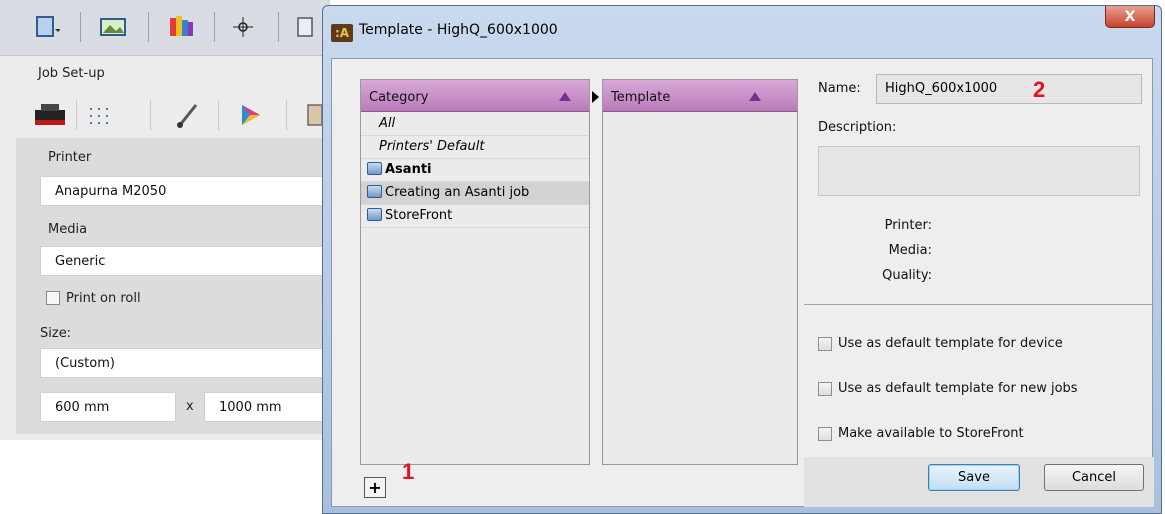 This screenshot has width=1165, height=514. What do you see at coordinates (100, 115) in the screenshot?
I see `grid-layout-icon` at bounding box center [100, 115].